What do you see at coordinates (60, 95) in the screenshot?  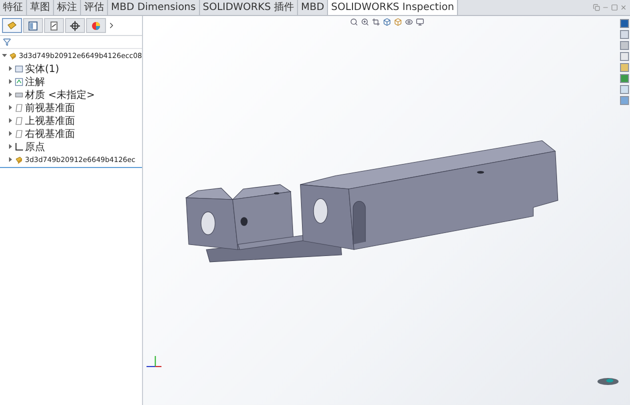 I see `tree-item-label: 材质 <未指定>` at bounding box center [60, 95].